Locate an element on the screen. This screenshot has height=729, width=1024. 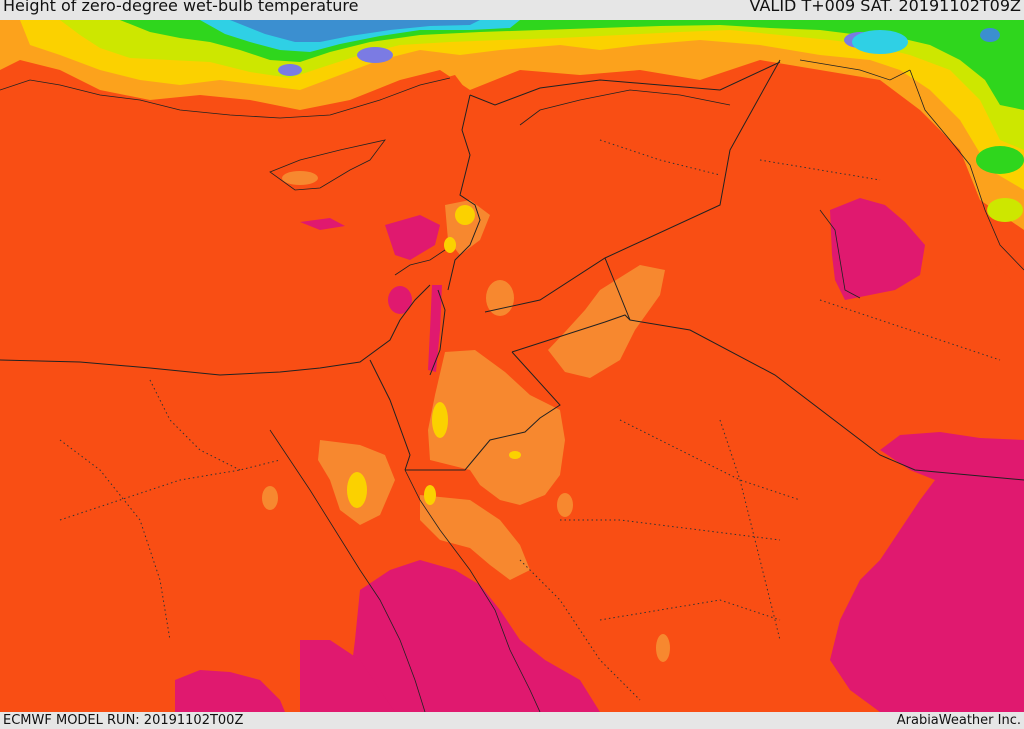
lightgreen-patch-east is located at coordinates (1005, 210).